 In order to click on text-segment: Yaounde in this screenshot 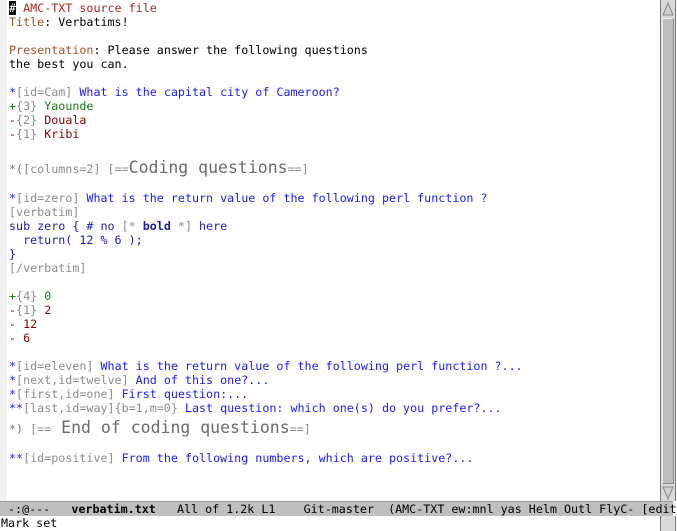, I will do `click(65, 106)`.